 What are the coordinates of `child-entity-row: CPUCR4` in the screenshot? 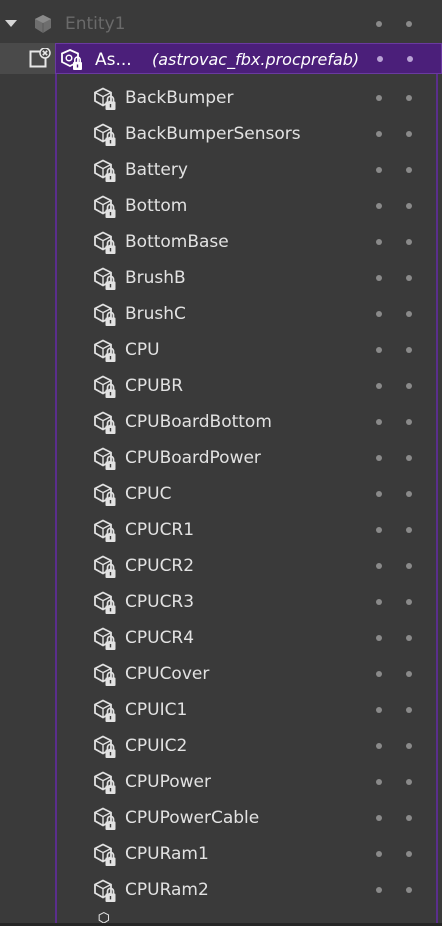 It's located at (221, 638).